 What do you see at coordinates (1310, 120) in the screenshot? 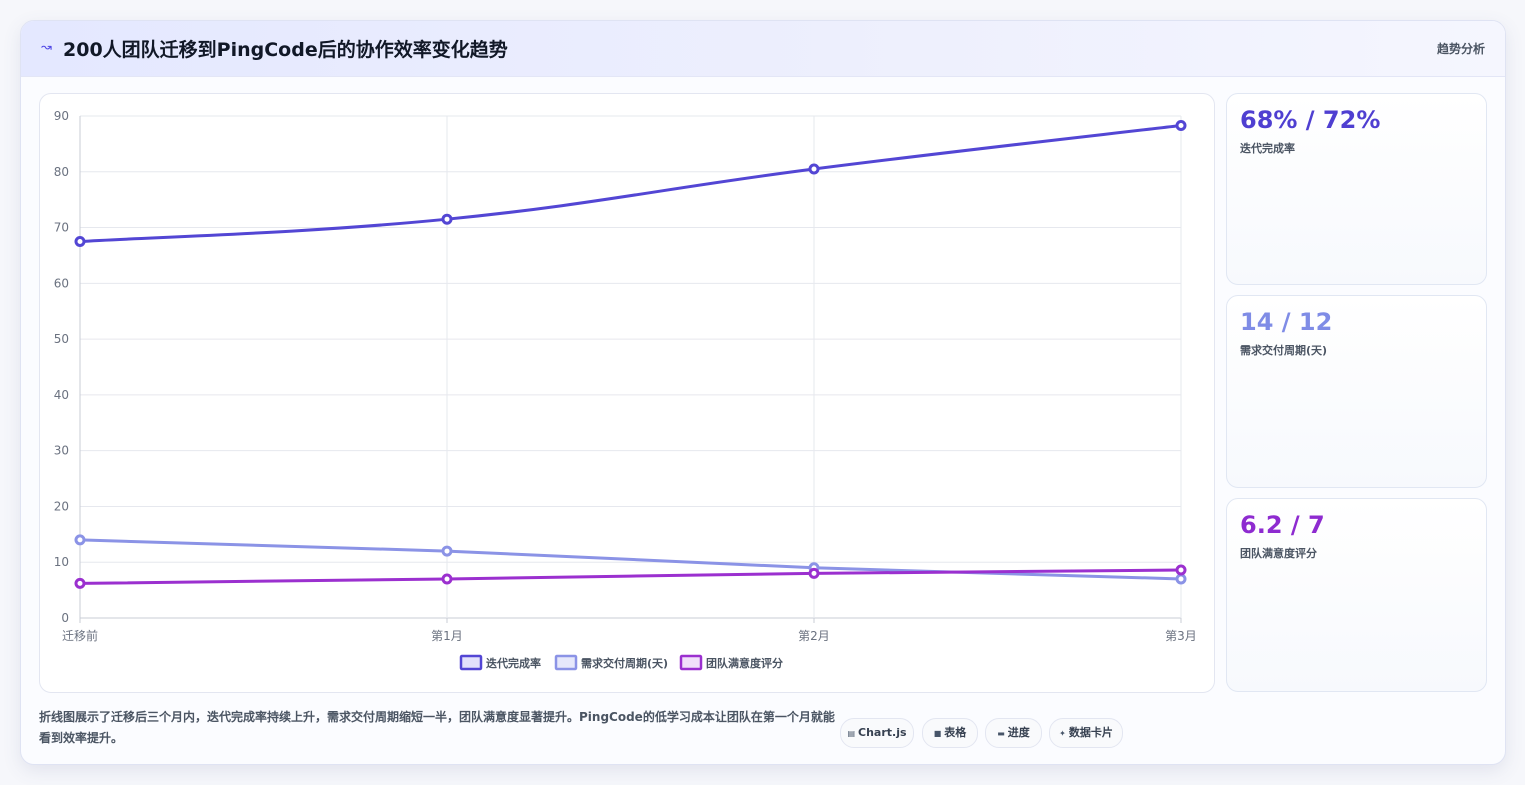
I see `stat-value: 68% / 72%` at bounding box center [1310, 120].